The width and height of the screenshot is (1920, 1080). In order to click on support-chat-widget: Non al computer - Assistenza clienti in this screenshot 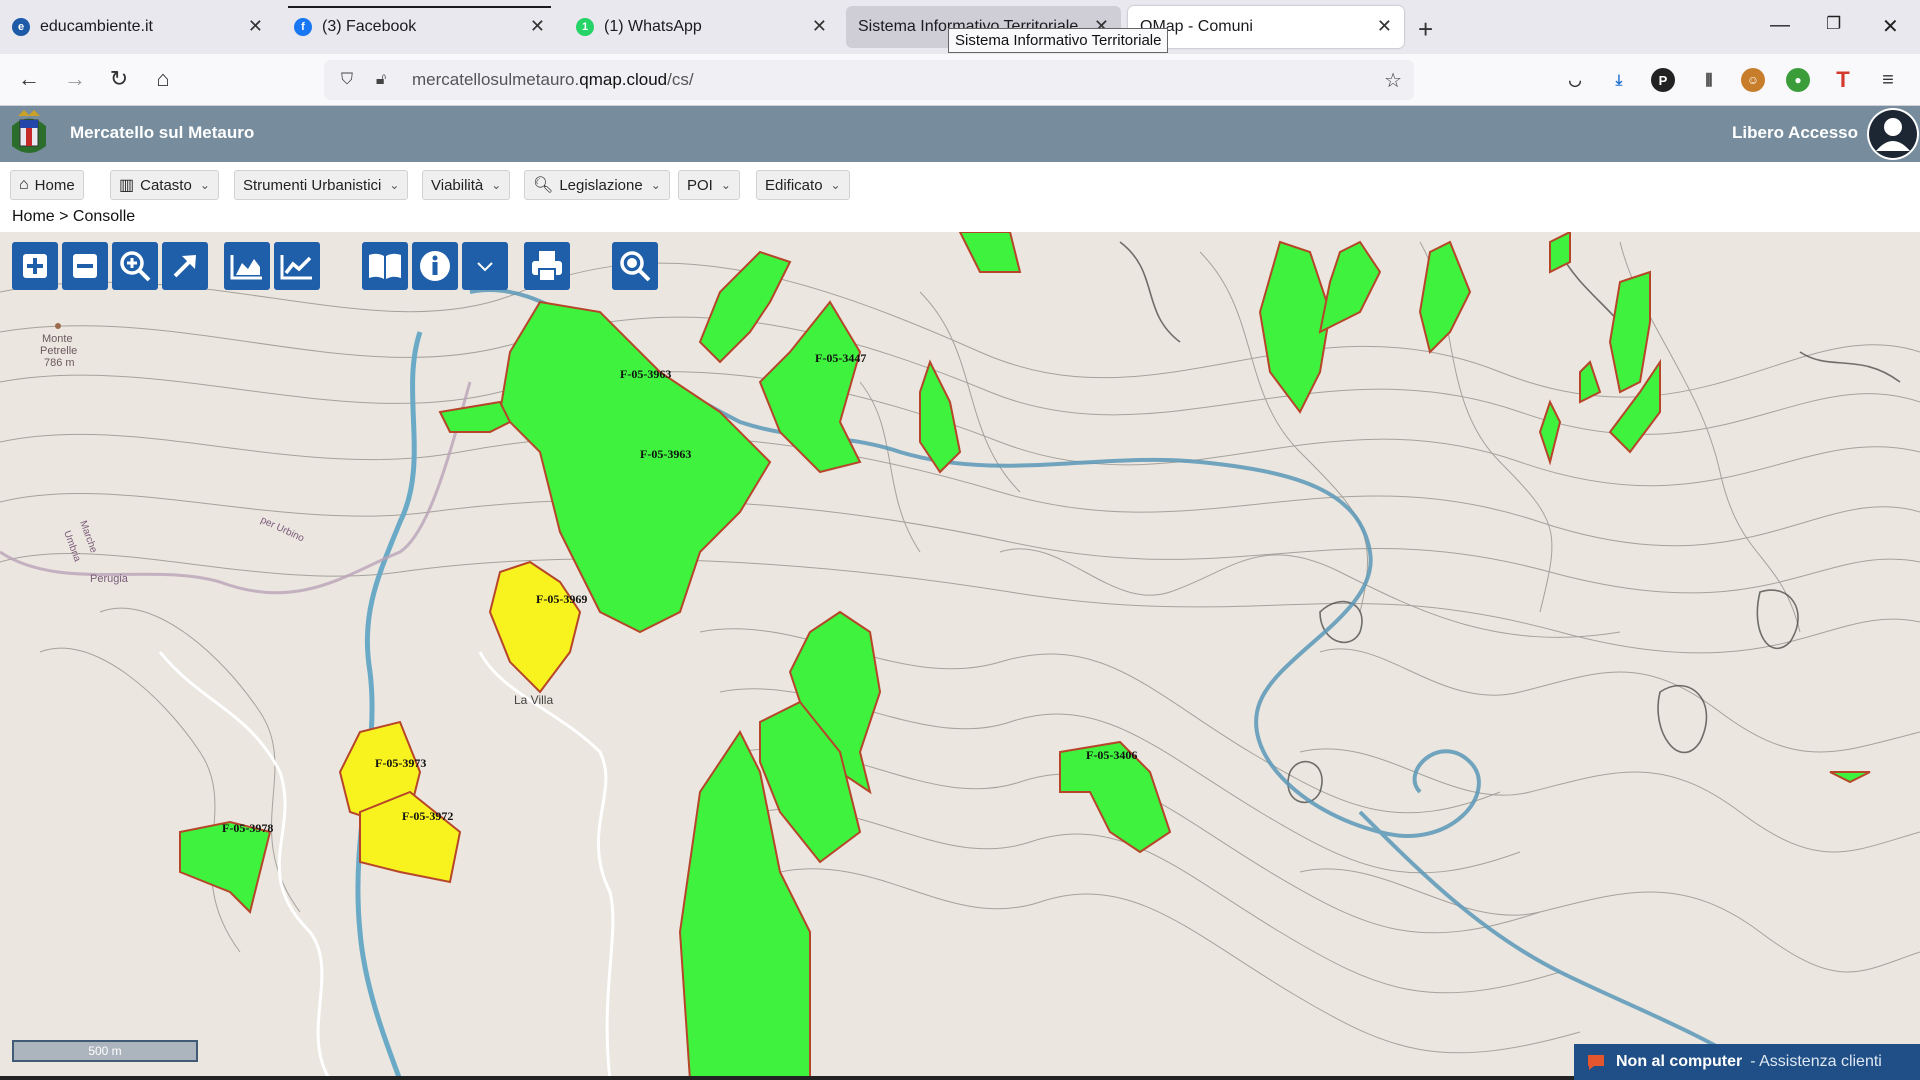, I will do `click(1747, 1062)`.